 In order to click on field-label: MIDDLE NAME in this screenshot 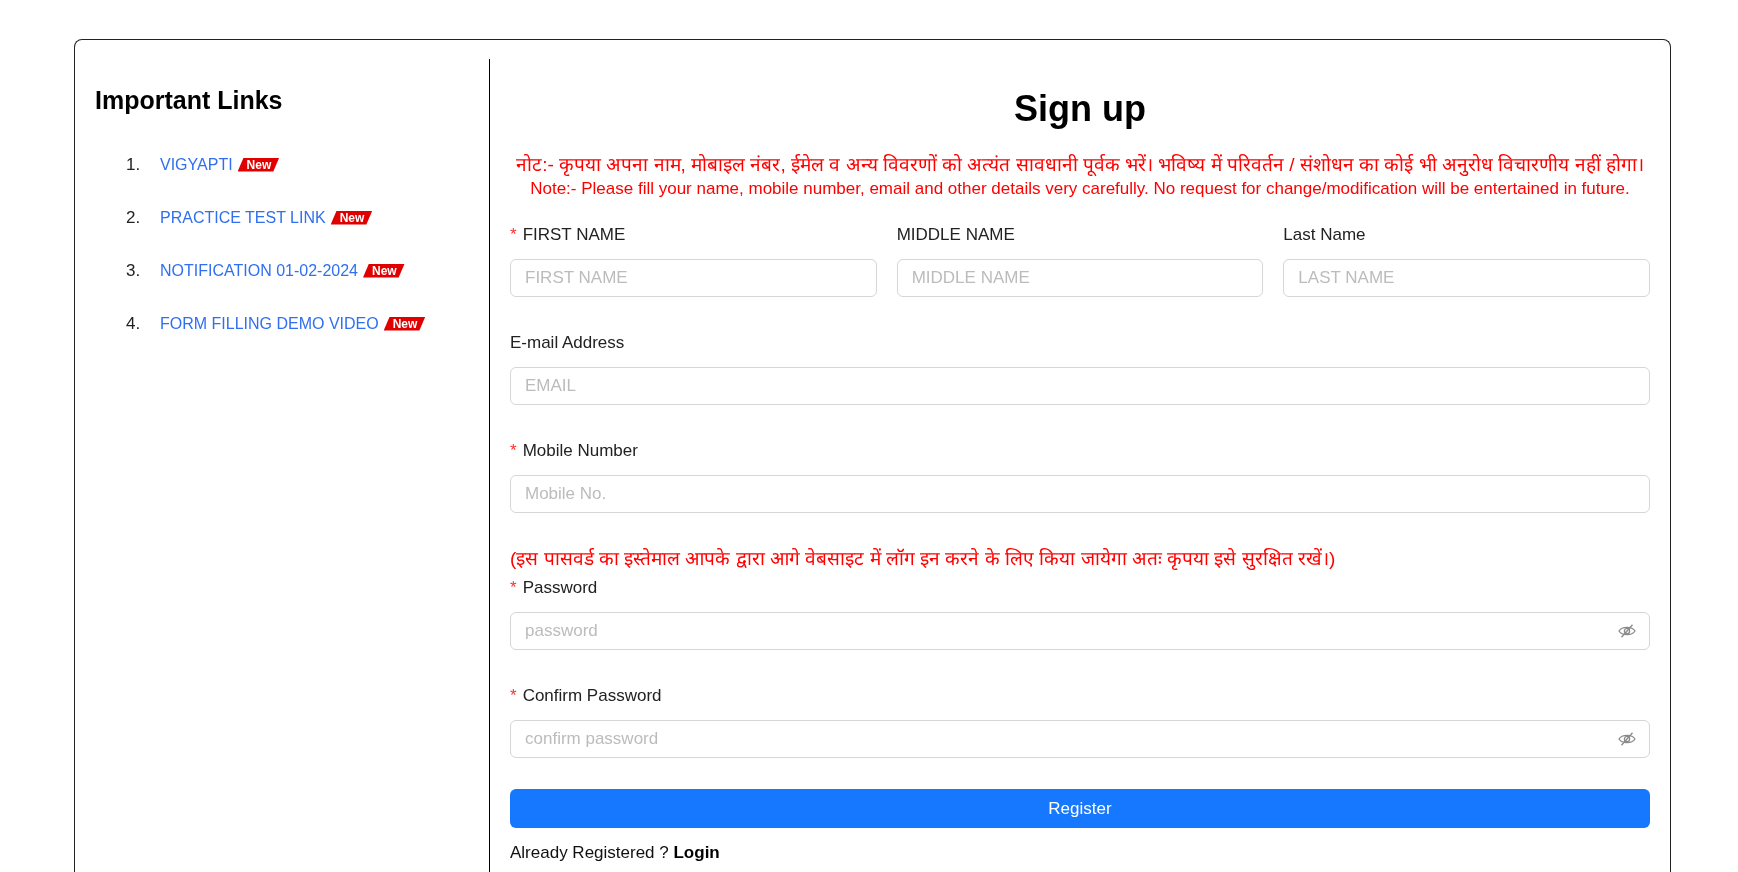, I will do `click(955, 235)`.